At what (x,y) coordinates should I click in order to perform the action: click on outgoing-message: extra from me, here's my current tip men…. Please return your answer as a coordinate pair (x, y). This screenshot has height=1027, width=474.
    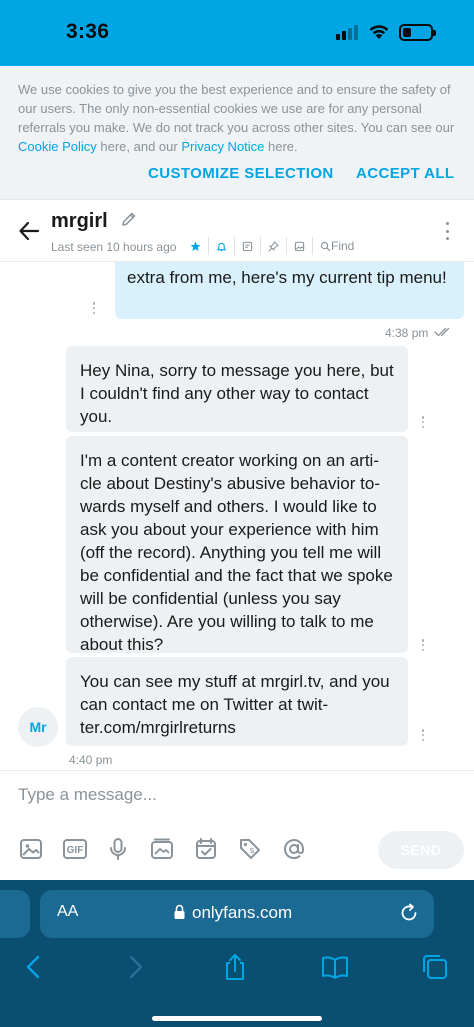
    Looking at the image, I should click on (289, 290).